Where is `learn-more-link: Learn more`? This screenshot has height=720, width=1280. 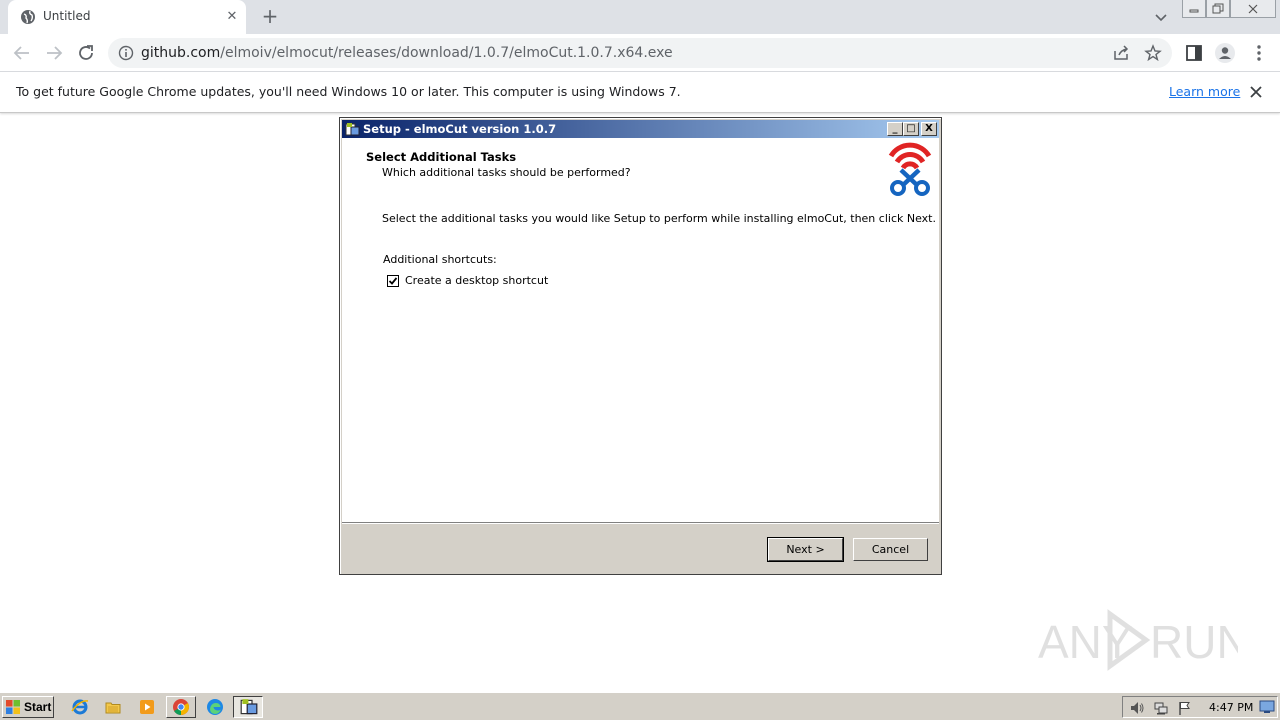 learn-more-link: Learn more is located at coordinates (1204, 91).